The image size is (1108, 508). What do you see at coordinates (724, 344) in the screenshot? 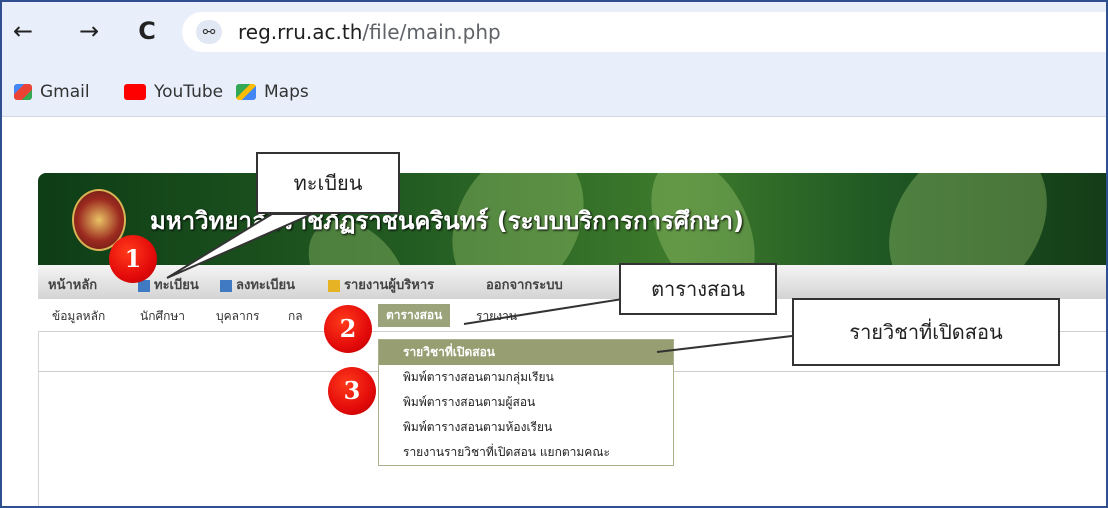
I see `callout-pointer-courses` at bounding box center [724, 344].